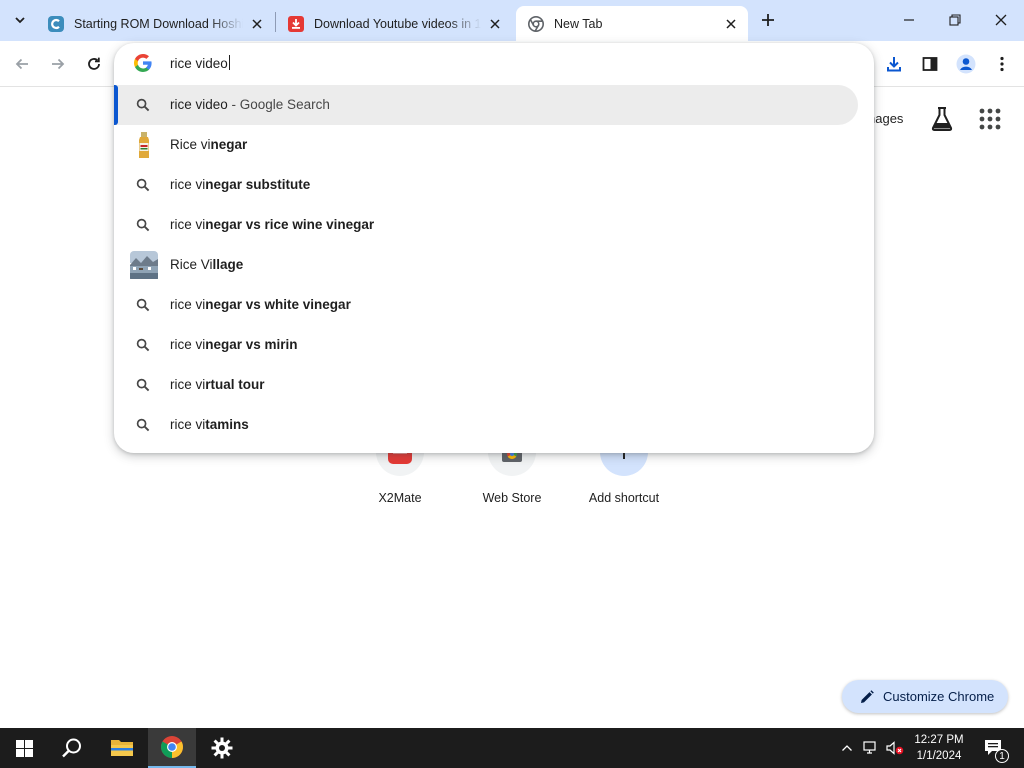 The image size is (1024, 768). Describe the element at coordinates (494, 265) in the screenshot. I see `suggestion-item: Rice Village` at that location.